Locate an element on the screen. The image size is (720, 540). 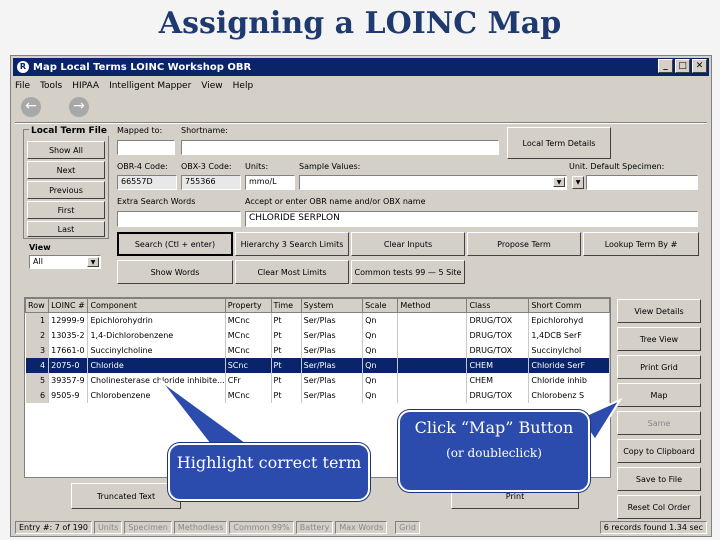
same-button: Same is located at coordinates (659, 423).